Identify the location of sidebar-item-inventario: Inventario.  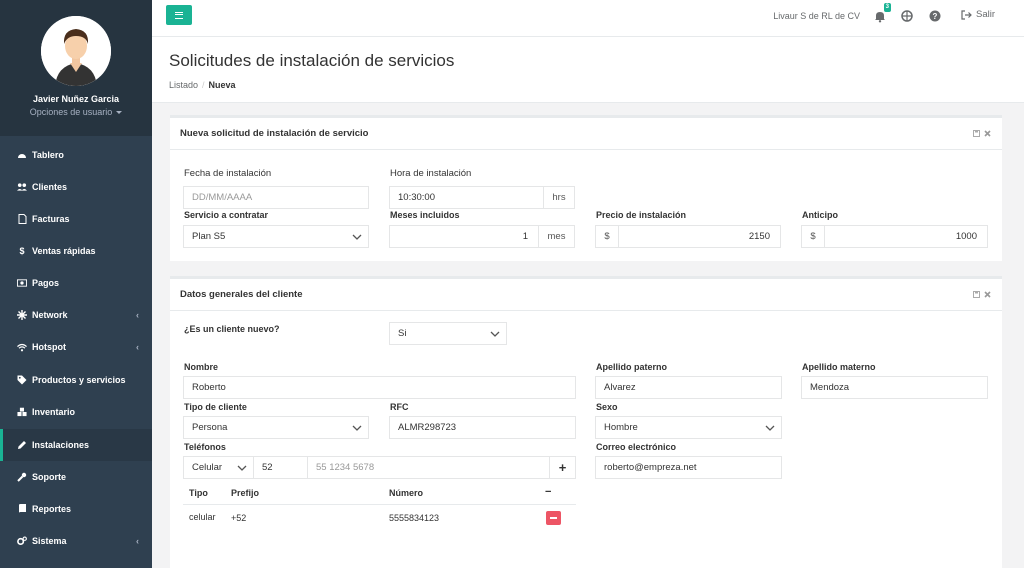
(76, 412).